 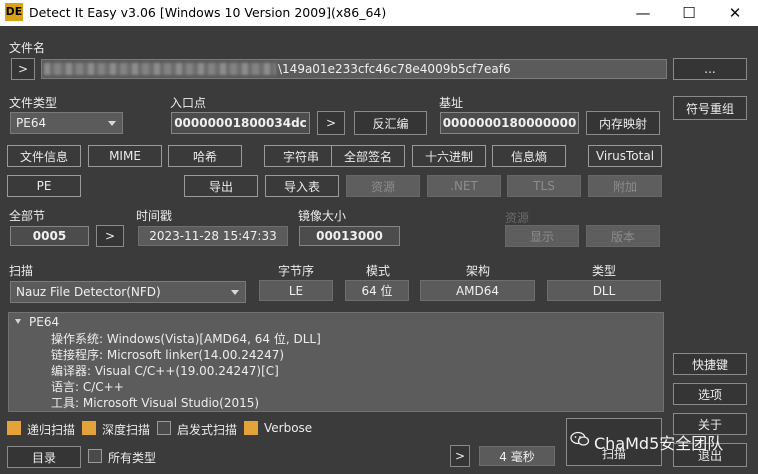 I want to click on verbose-label: Verbose, so click(x=288, y=428).